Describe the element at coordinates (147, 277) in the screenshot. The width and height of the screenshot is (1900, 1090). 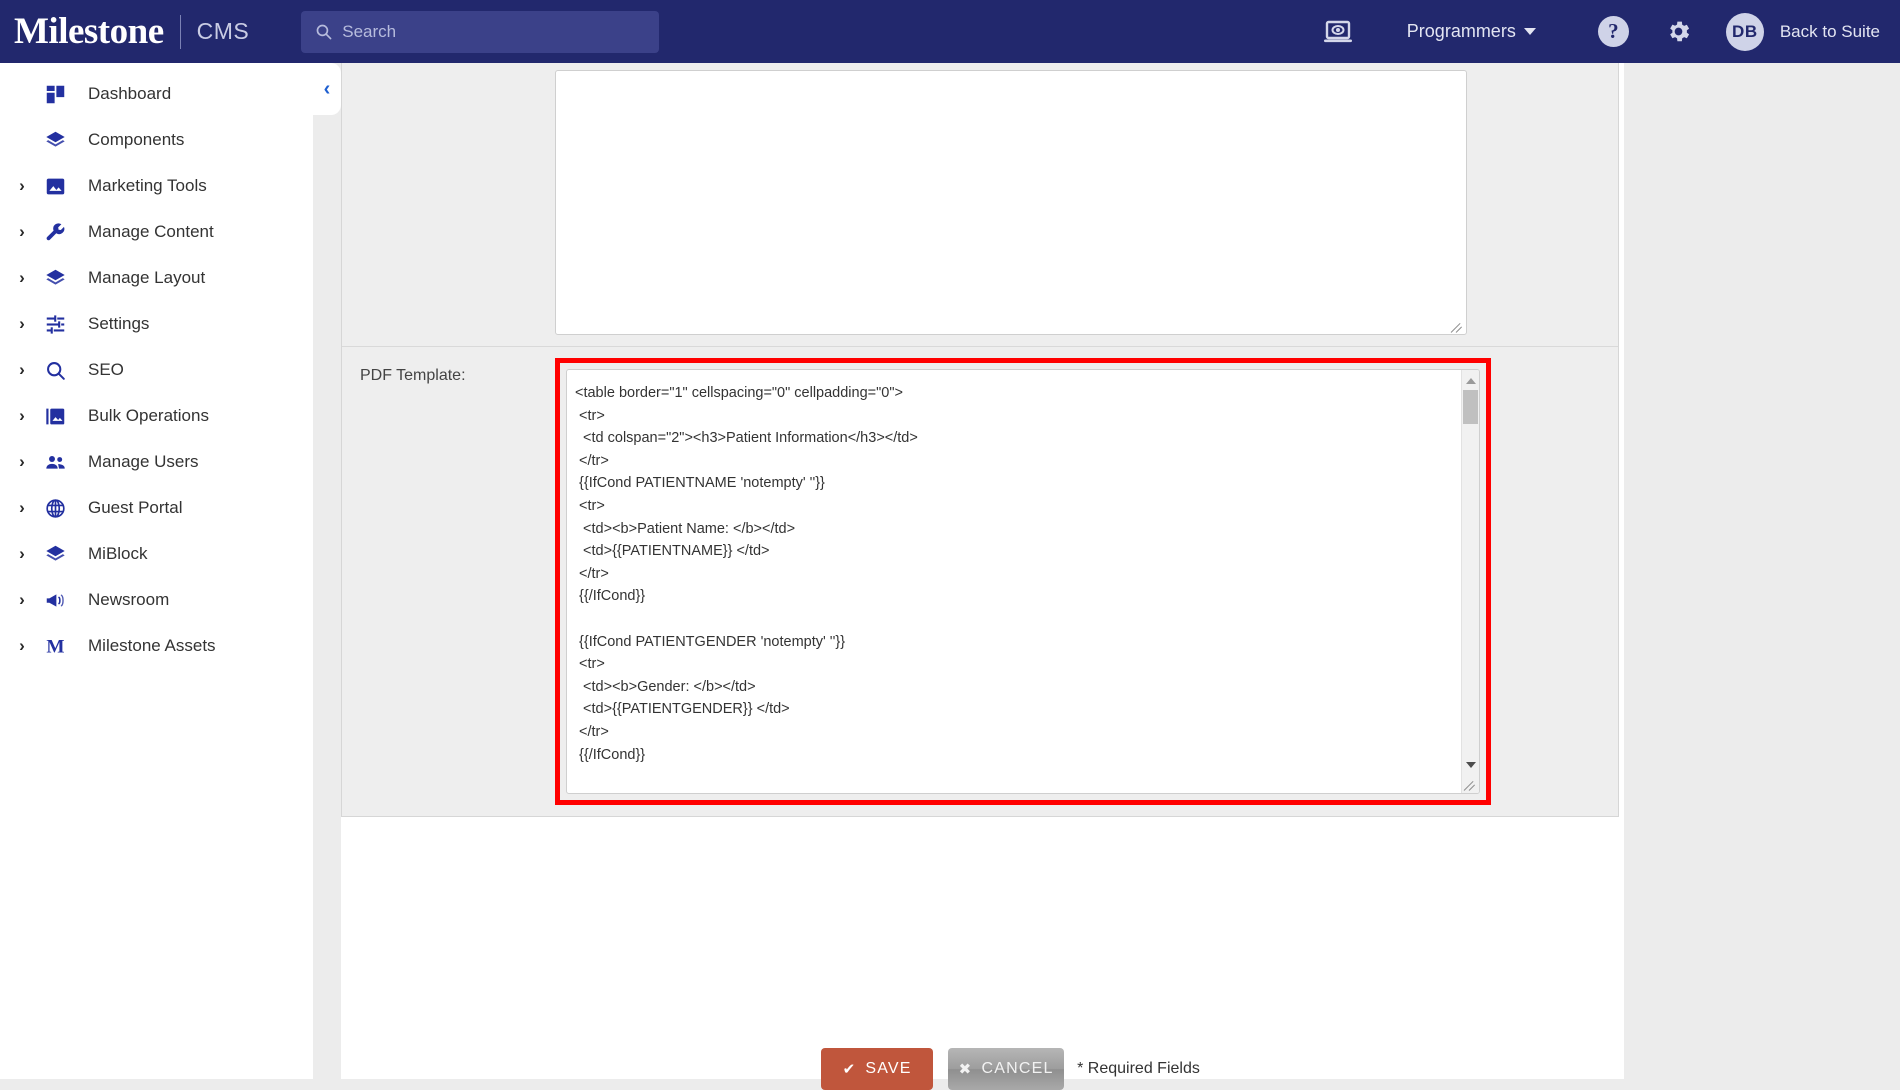
I see `sidebar-item-label: Manage Layout` at that location.